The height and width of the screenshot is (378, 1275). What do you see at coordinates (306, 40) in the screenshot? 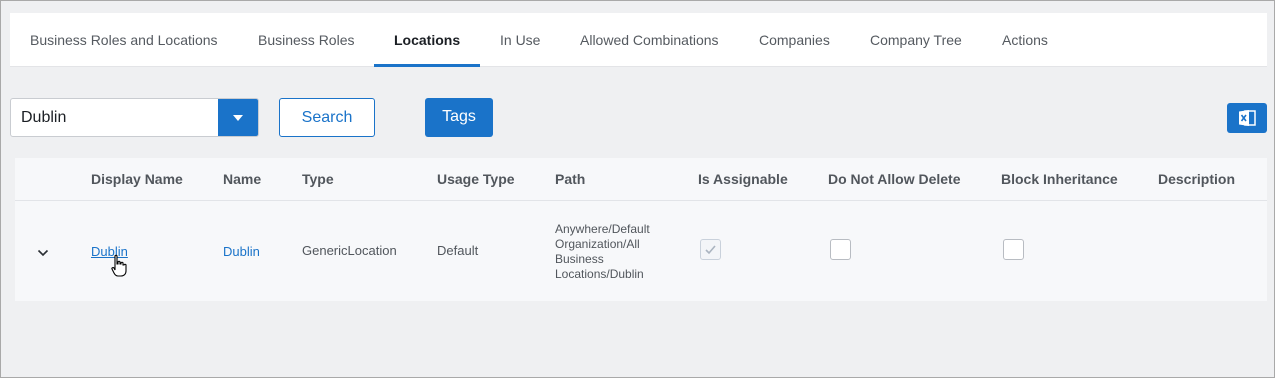
I see `tab-business-roles: Business Roles` at bounding box center [306, 40].